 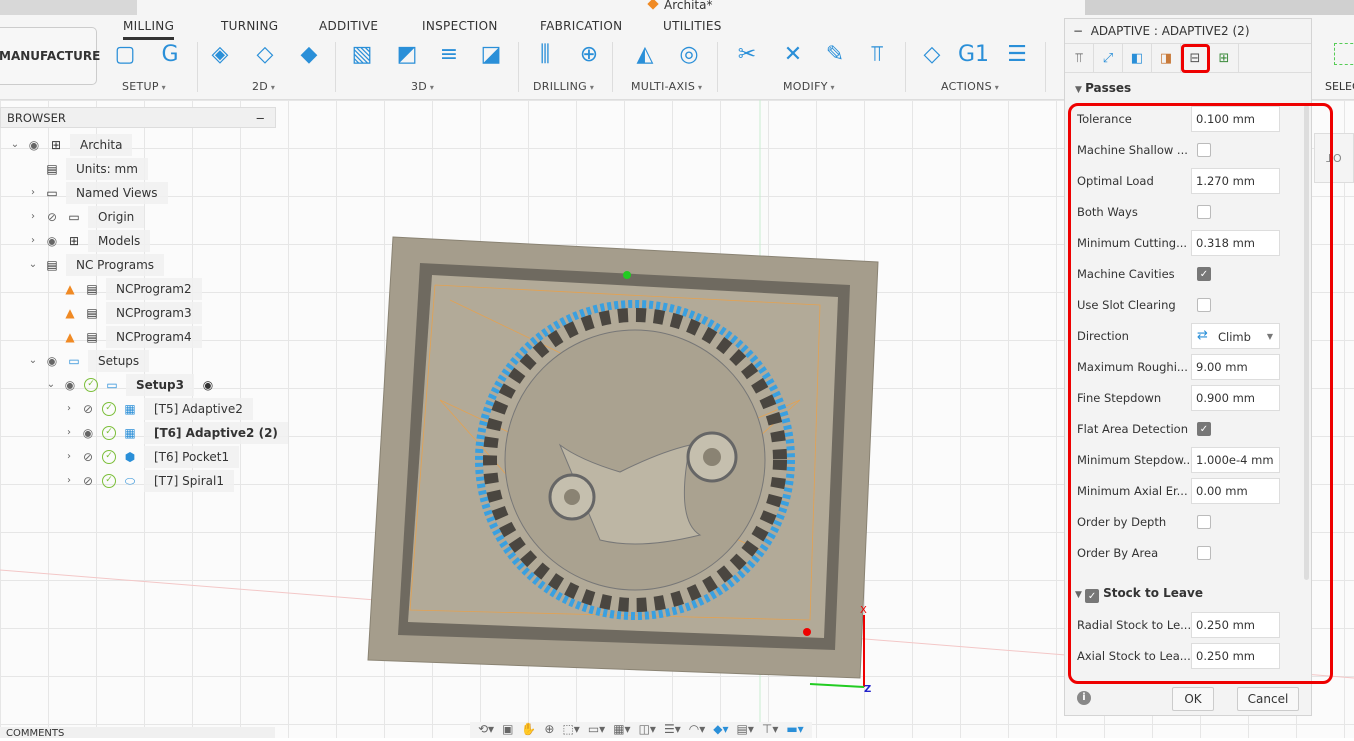 What do you see at coordinates (1103, 88) in the screenshot?
I see `passes-section-header: ▼ Passes` at bounding box center [1103, 88].